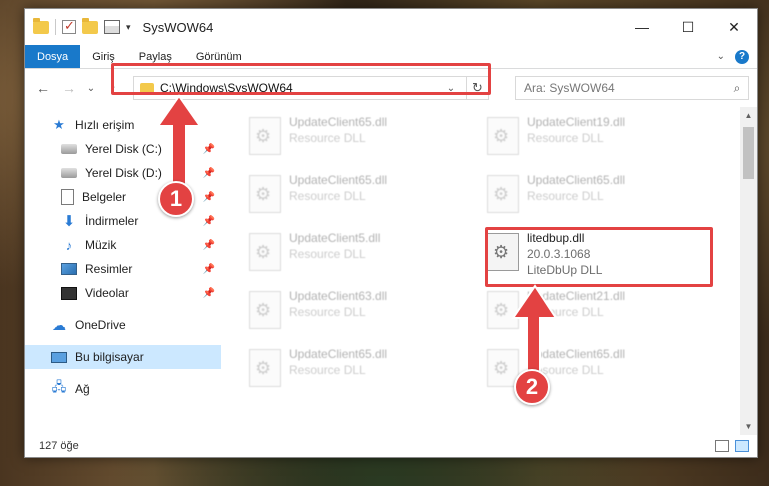 The image size is (769, 486). Describe the element at coordinates (67, 197) in the screenshot. I see `document-icon` at that location.